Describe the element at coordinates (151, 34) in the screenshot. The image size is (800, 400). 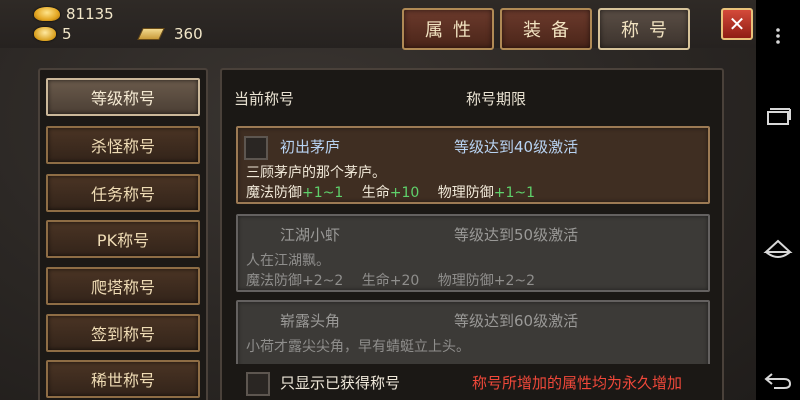
I see `ticket-icon` at that location.